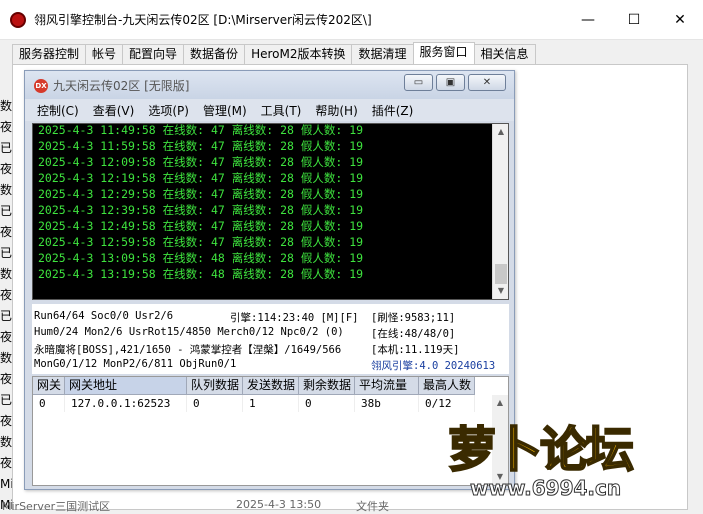 The image size is (703, 514). Describe the element at coordinates (6, 484) in the screenshot. I see `list-item: Mi` at that location.